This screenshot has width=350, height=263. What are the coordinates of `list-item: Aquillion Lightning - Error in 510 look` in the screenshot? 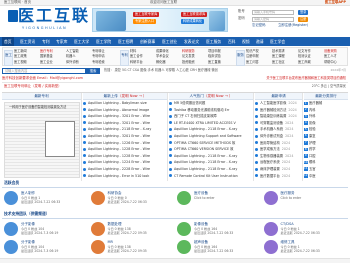 It's located at (125, 176).